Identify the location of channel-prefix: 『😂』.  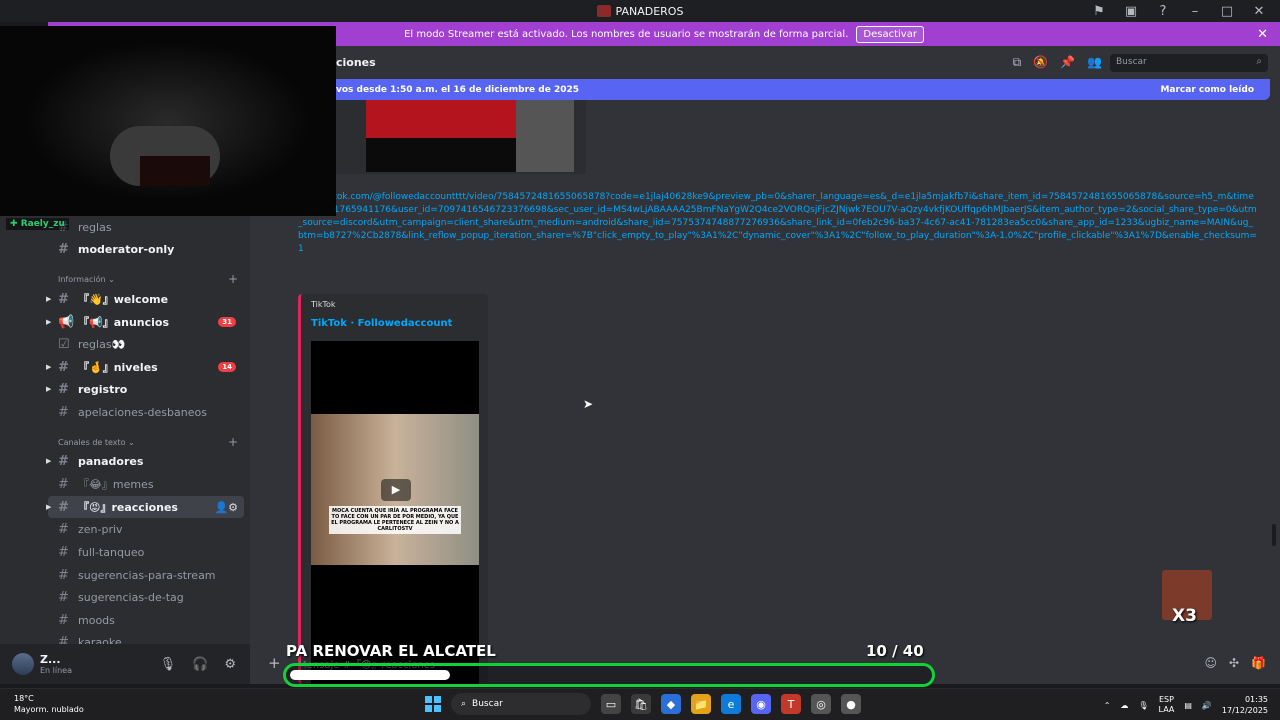
(95, 484).